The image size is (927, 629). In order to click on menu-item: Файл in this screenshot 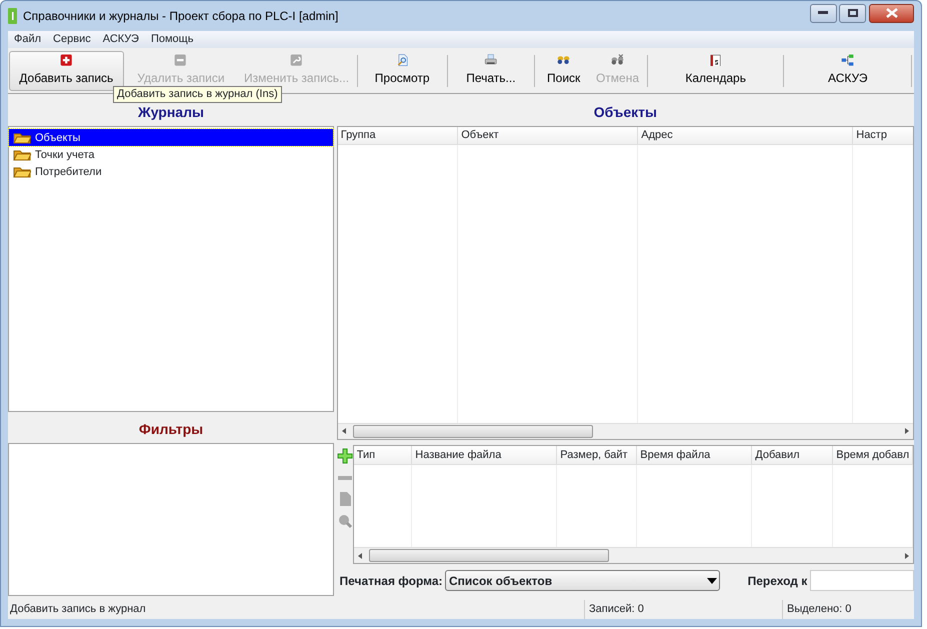, I will do `click(28, 39)`.